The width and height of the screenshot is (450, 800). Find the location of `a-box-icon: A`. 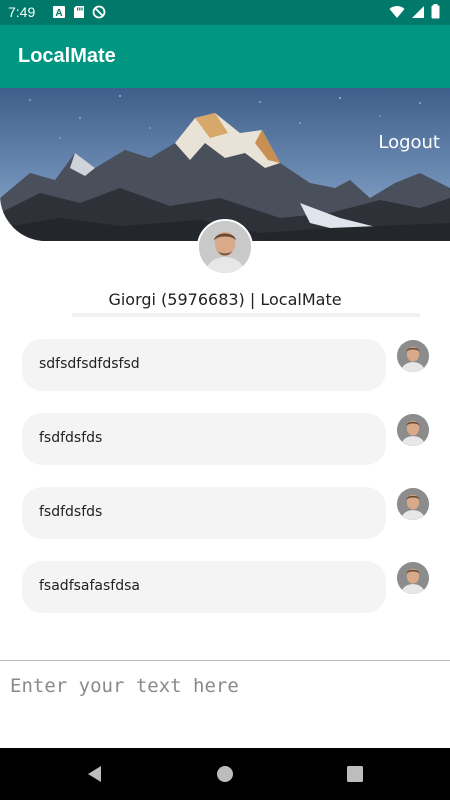

a-box-icon: A is located at coordinates (59, 12).